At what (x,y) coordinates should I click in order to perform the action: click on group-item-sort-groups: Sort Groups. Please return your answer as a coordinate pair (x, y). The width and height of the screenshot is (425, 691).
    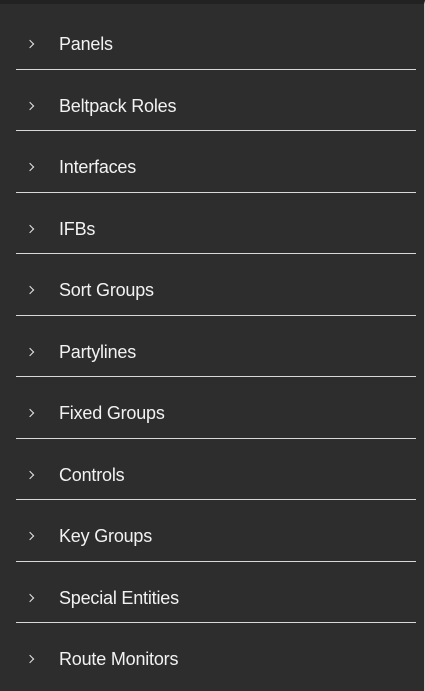
    Looking at the image, I should click on (216, 285).